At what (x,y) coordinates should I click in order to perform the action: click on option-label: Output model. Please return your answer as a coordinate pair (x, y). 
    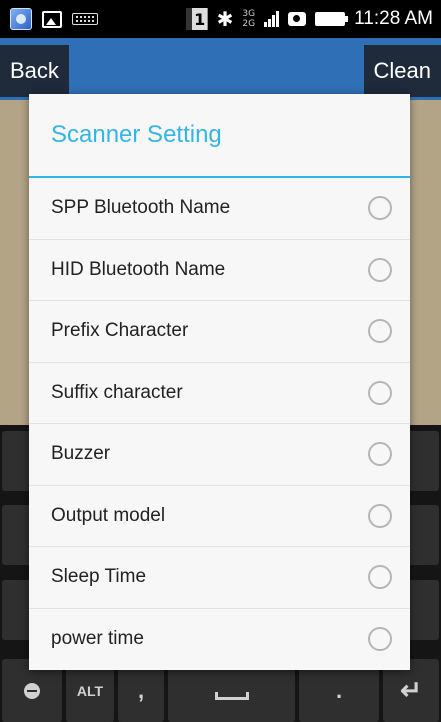
    Looking at the image, I should click on (108, 515).